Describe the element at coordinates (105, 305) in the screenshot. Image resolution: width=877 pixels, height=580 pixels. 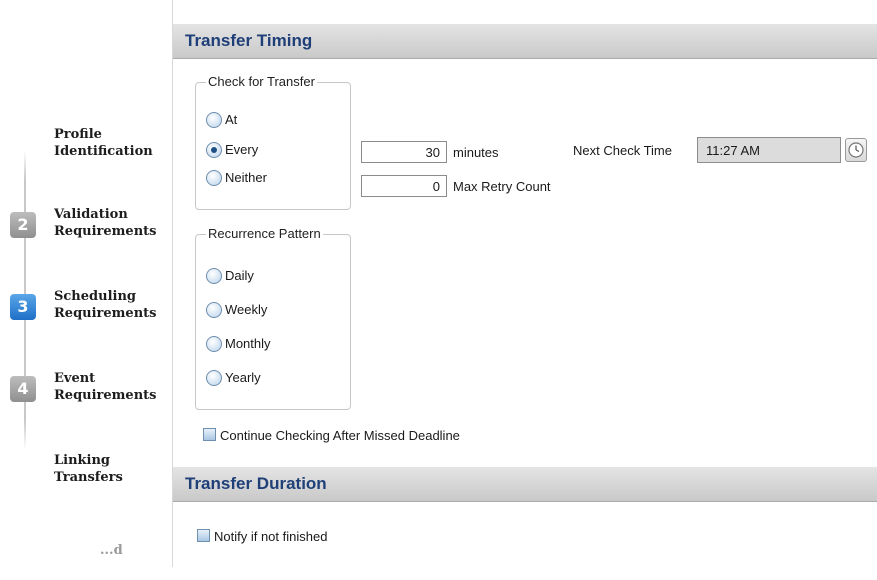
I see `step-label: Scheduling Requirements` at that location.